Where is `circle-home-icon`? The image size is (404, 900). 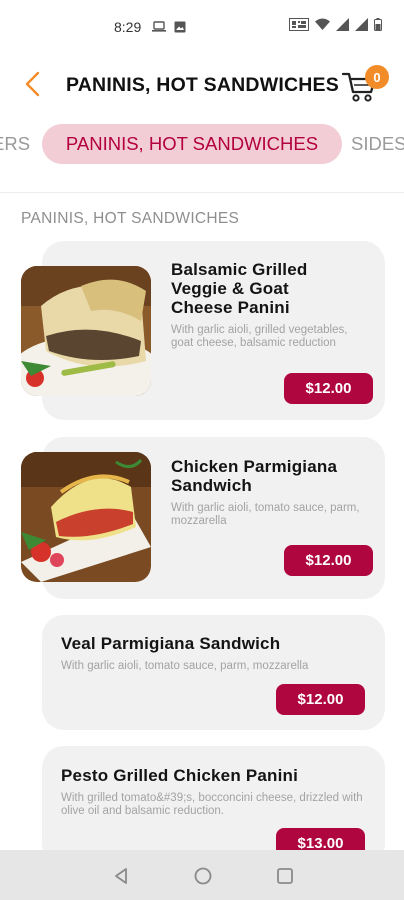 circle-home-icon is located at coordinates (203, 879).